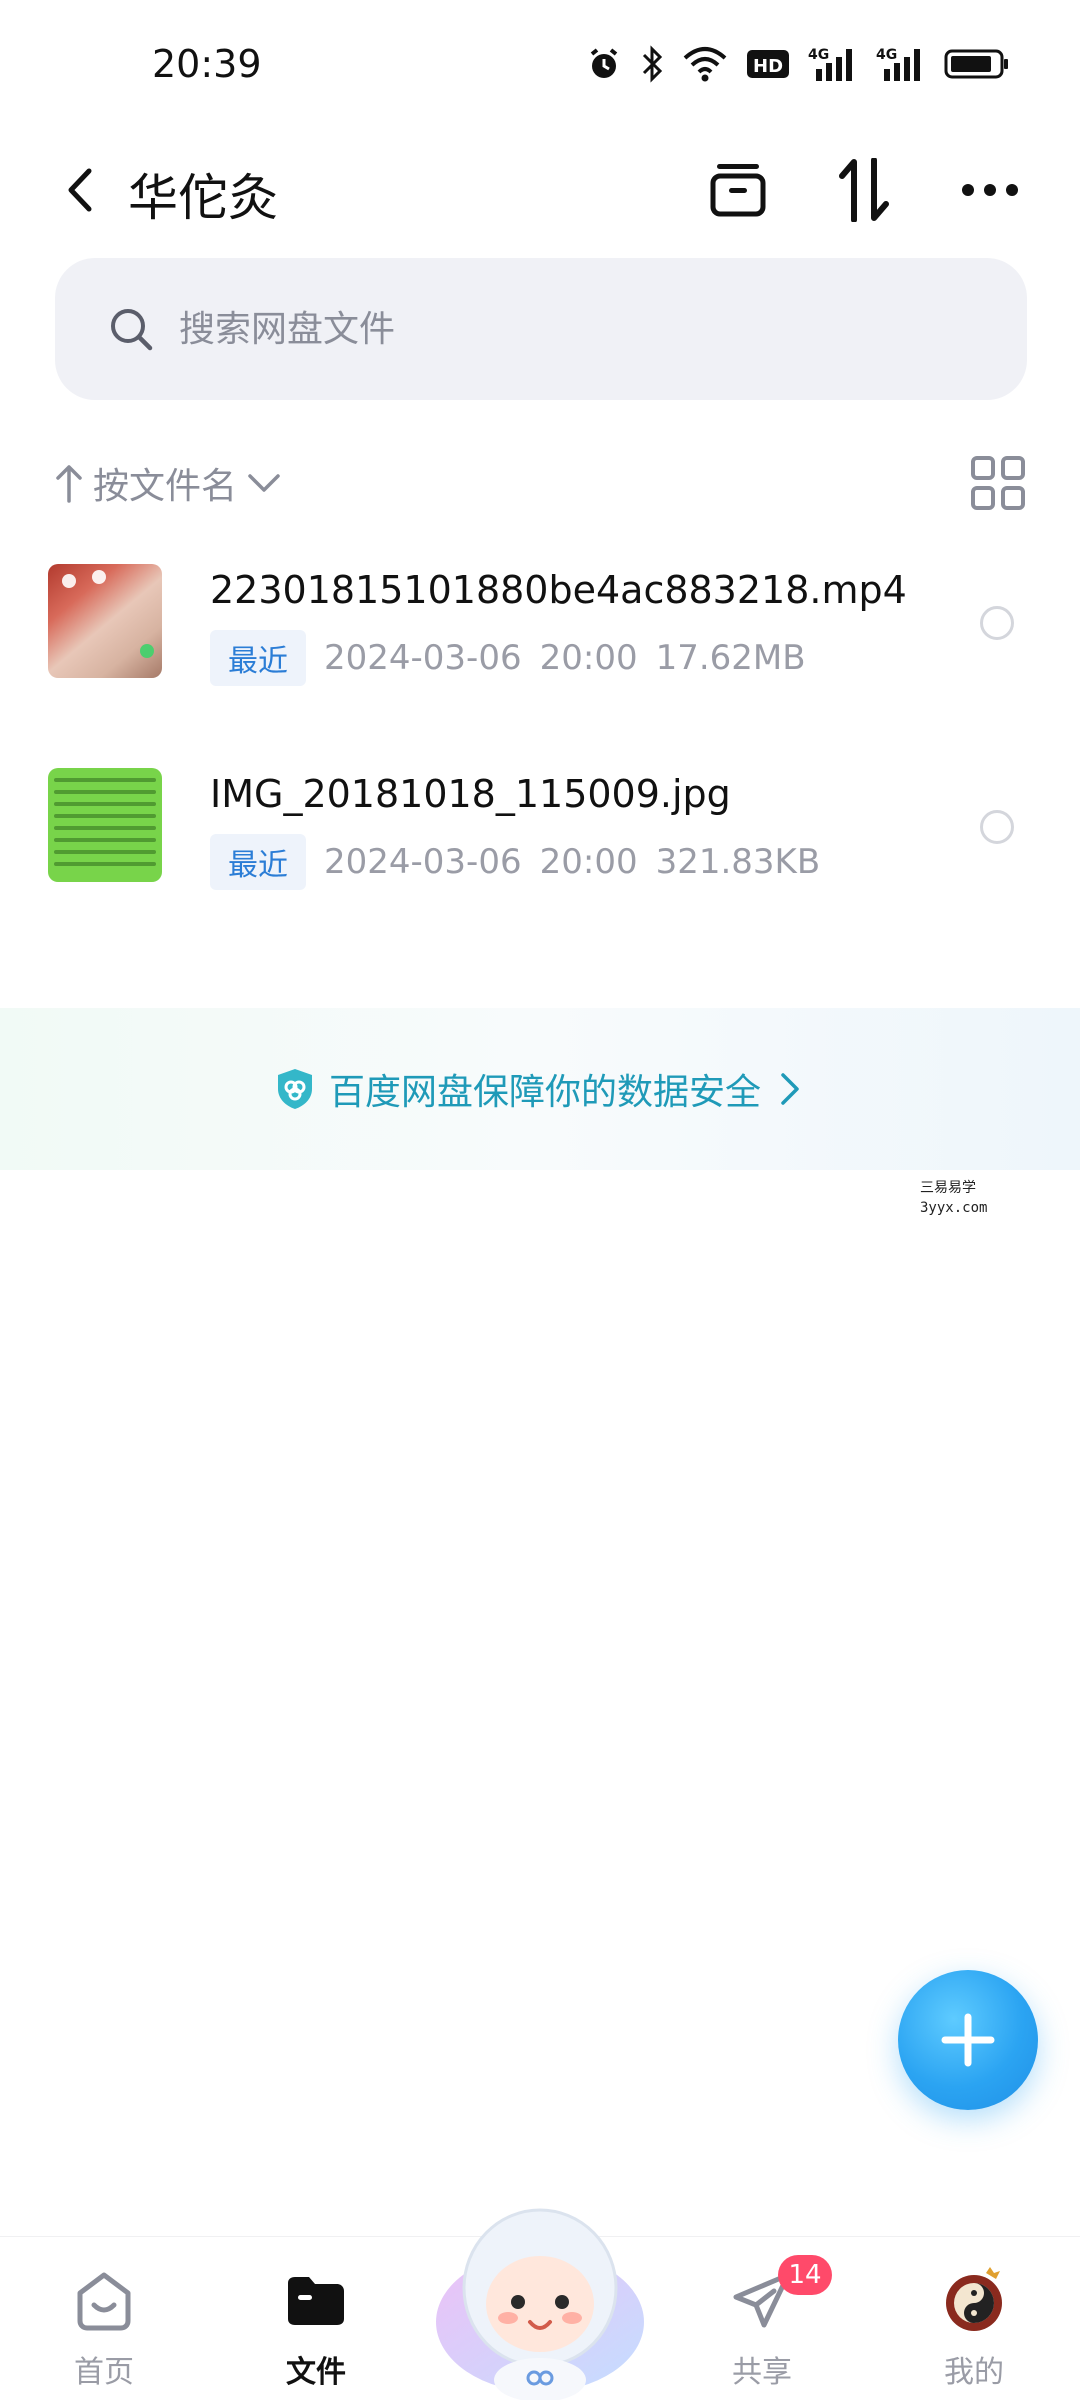 The width and height of the screenshot is (1080, 2400). What do you see at coordinates (558, 590) in the screenshot?
I see `file-name: 22301815101880be4ac883218.mp4` at bounding box center [558, 590].